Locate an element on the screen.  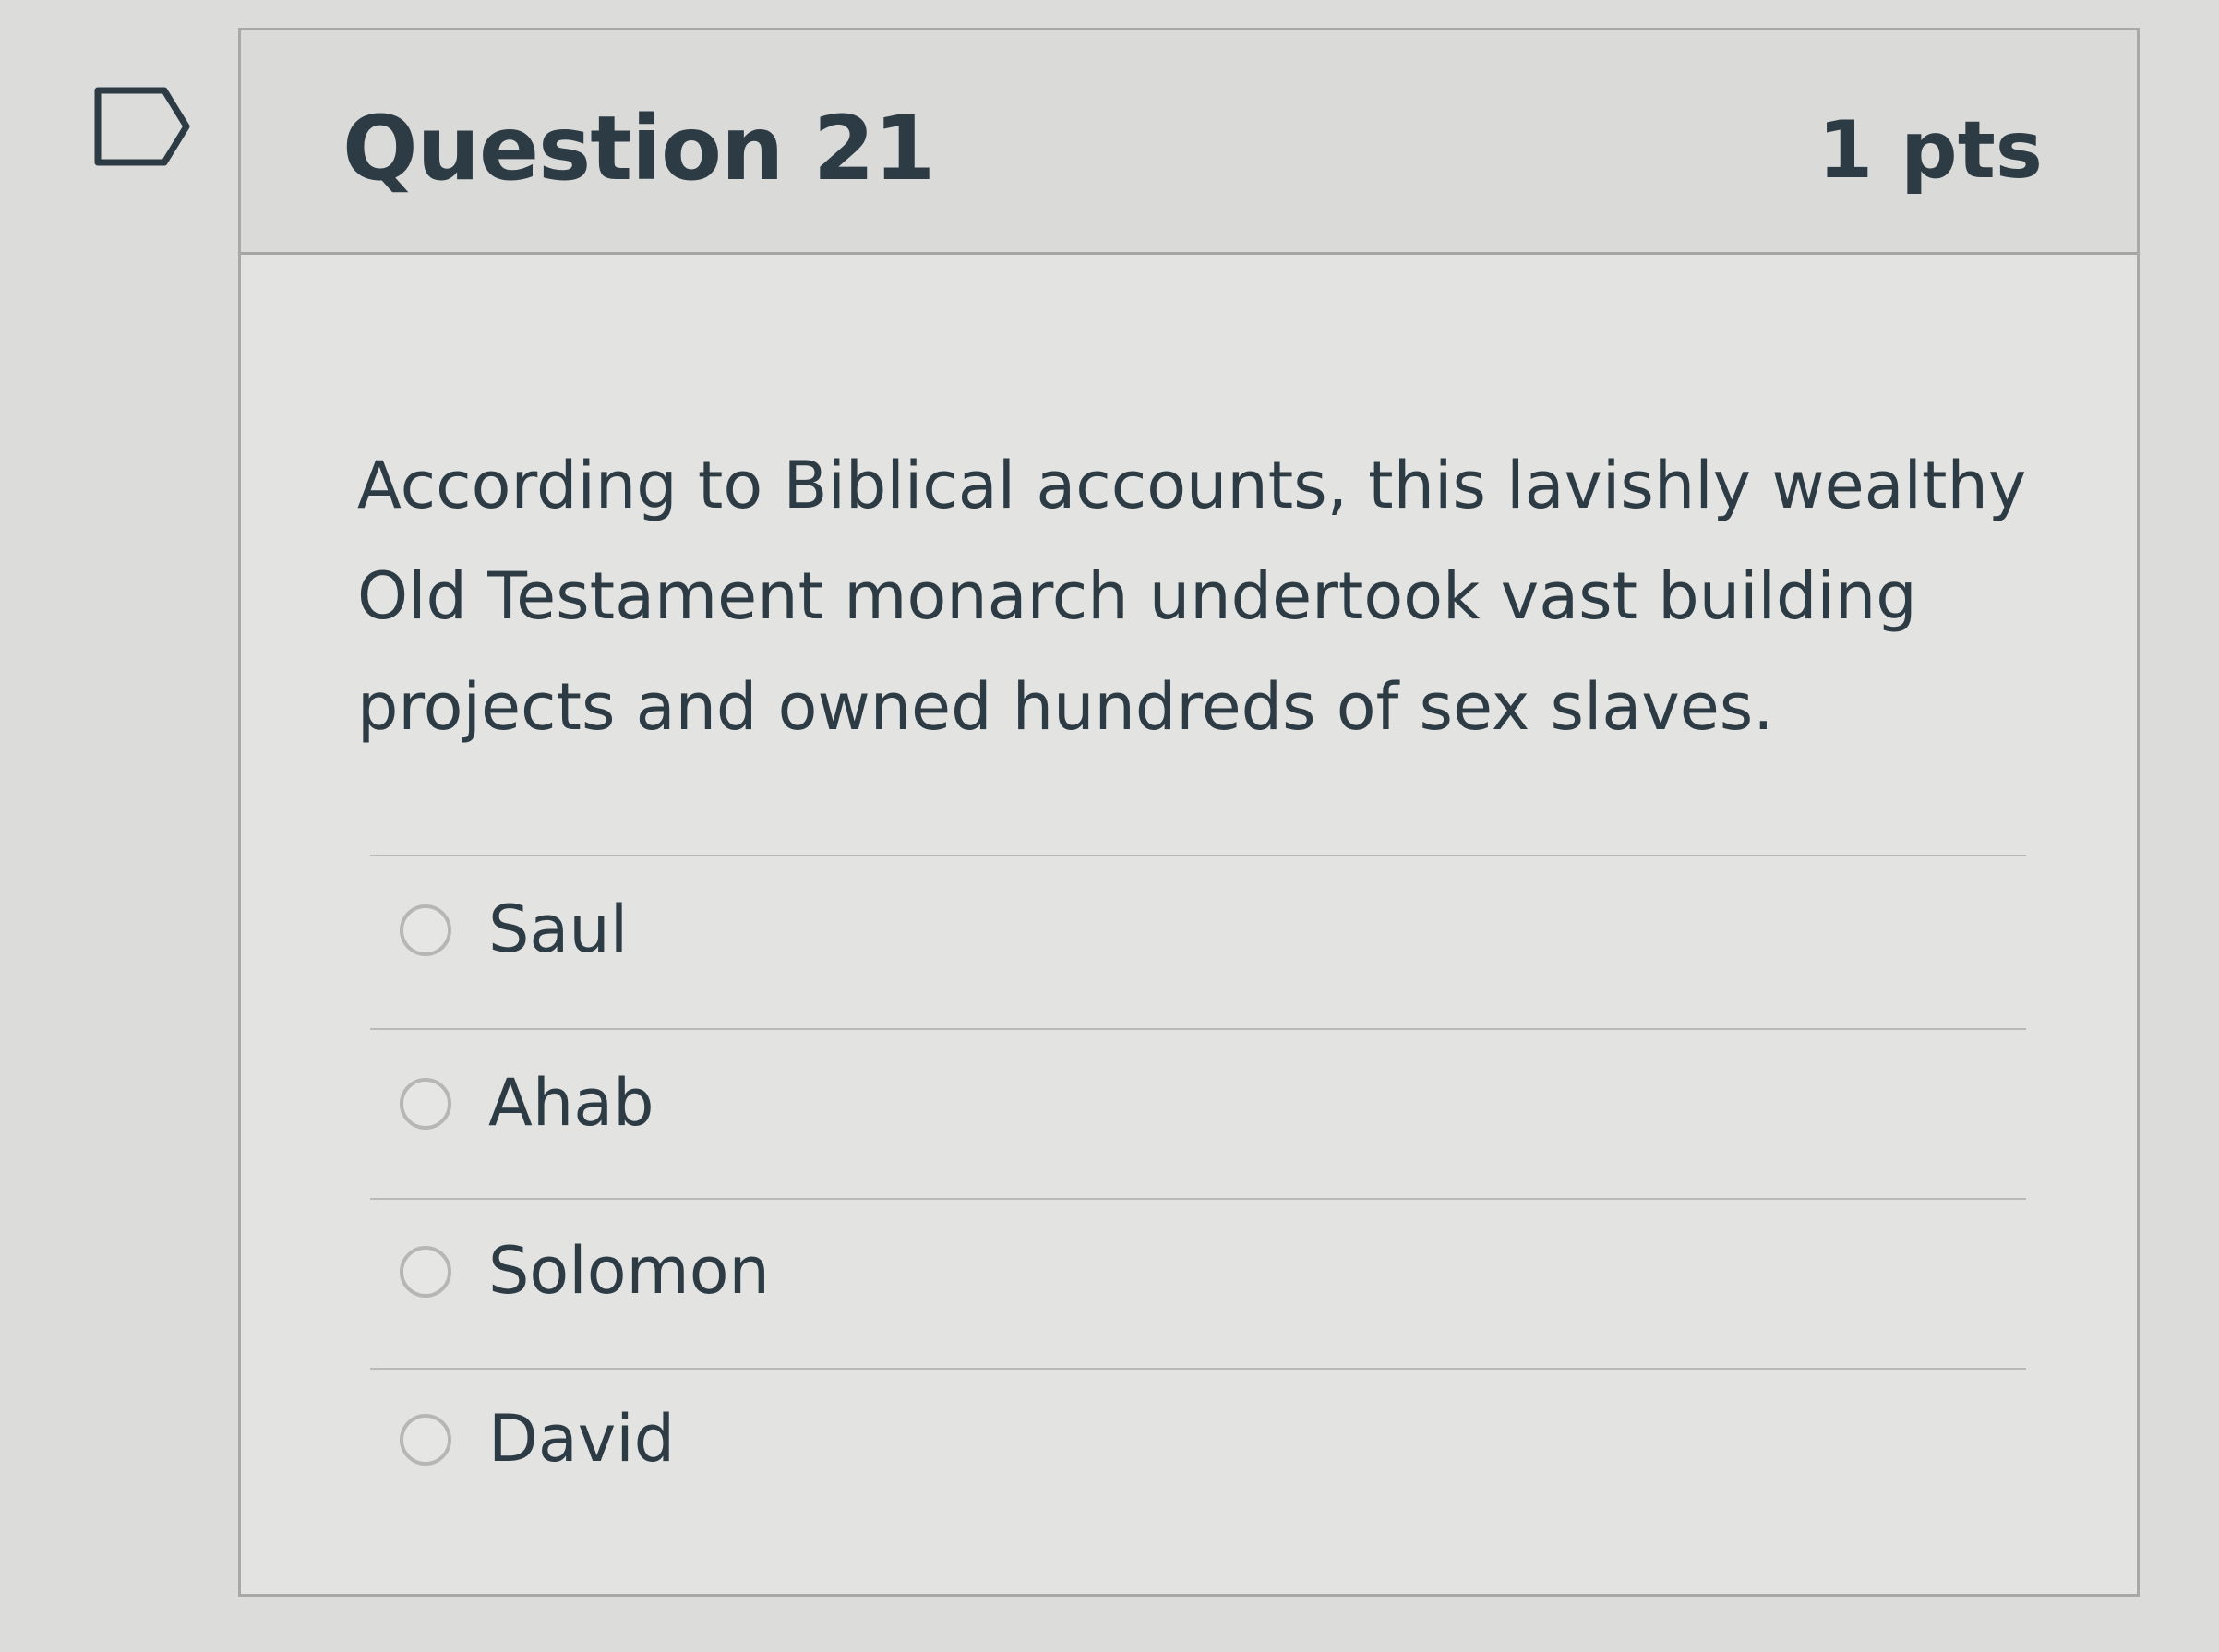
answer-option-david: David is located at coordinates (1189, 1448).